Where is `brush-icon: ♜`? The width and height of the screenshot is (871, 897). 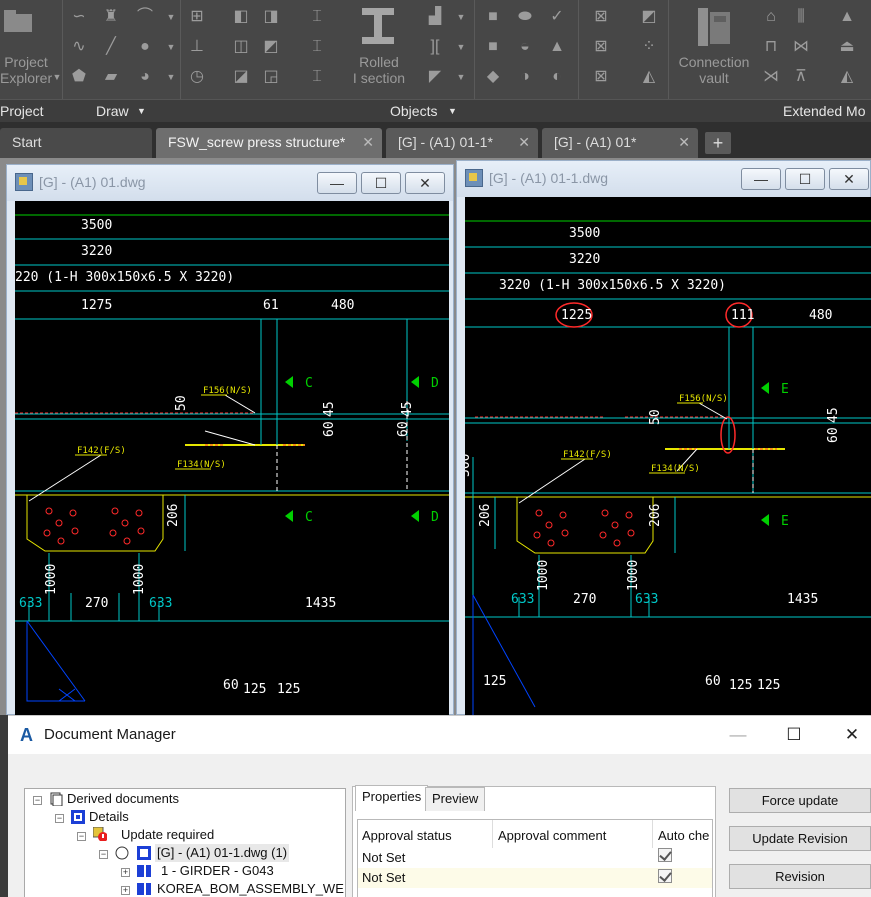
brush-icon: ♜ is located at coordinates (111, 17).